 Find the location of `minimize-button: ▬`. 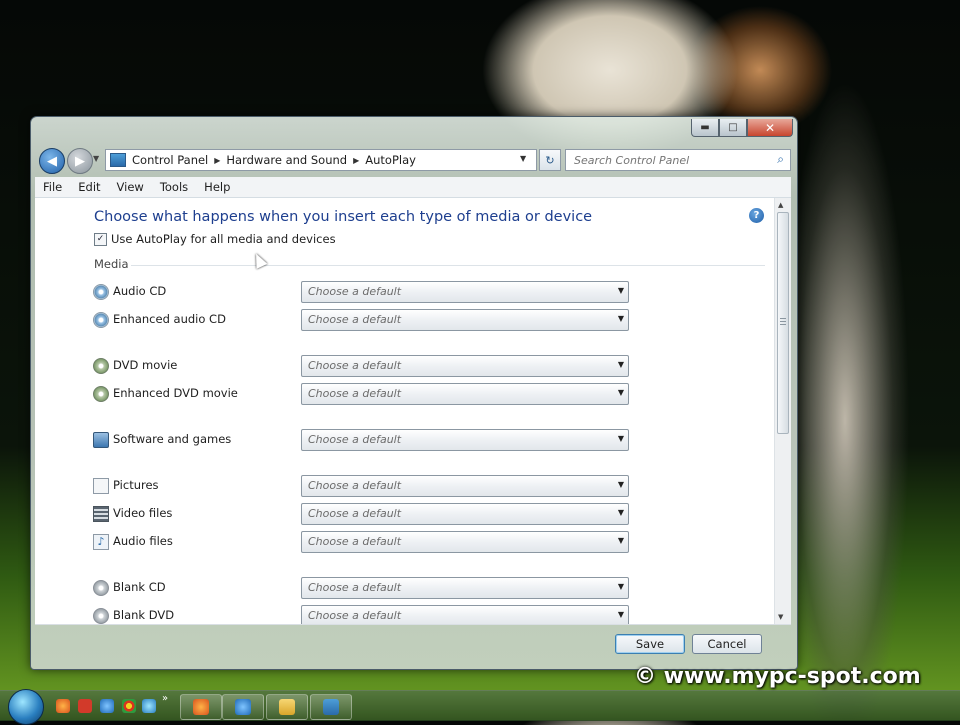

minimize-button: ▬ is located at coordinates (705, 128).